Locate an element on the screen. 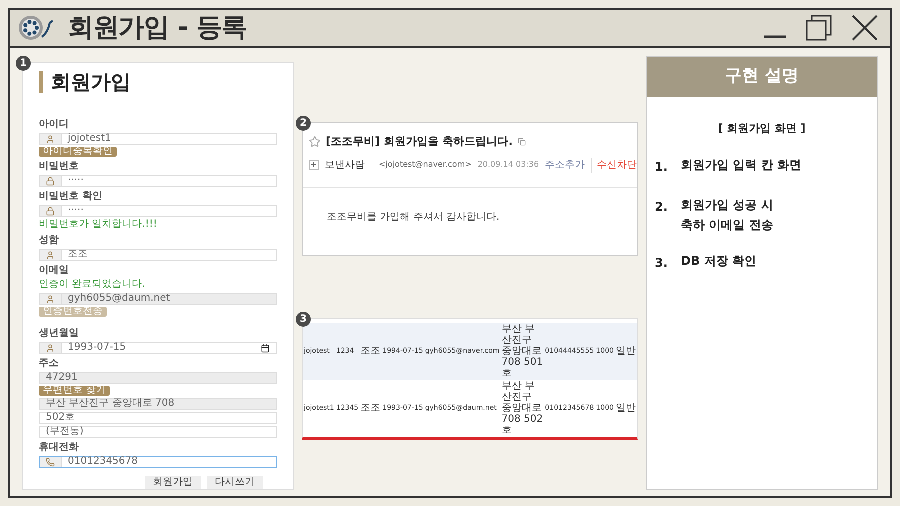 The width and height of the screenshot is (900, 506). field-label: 비밀번호 is located at coordinates (59, 167).